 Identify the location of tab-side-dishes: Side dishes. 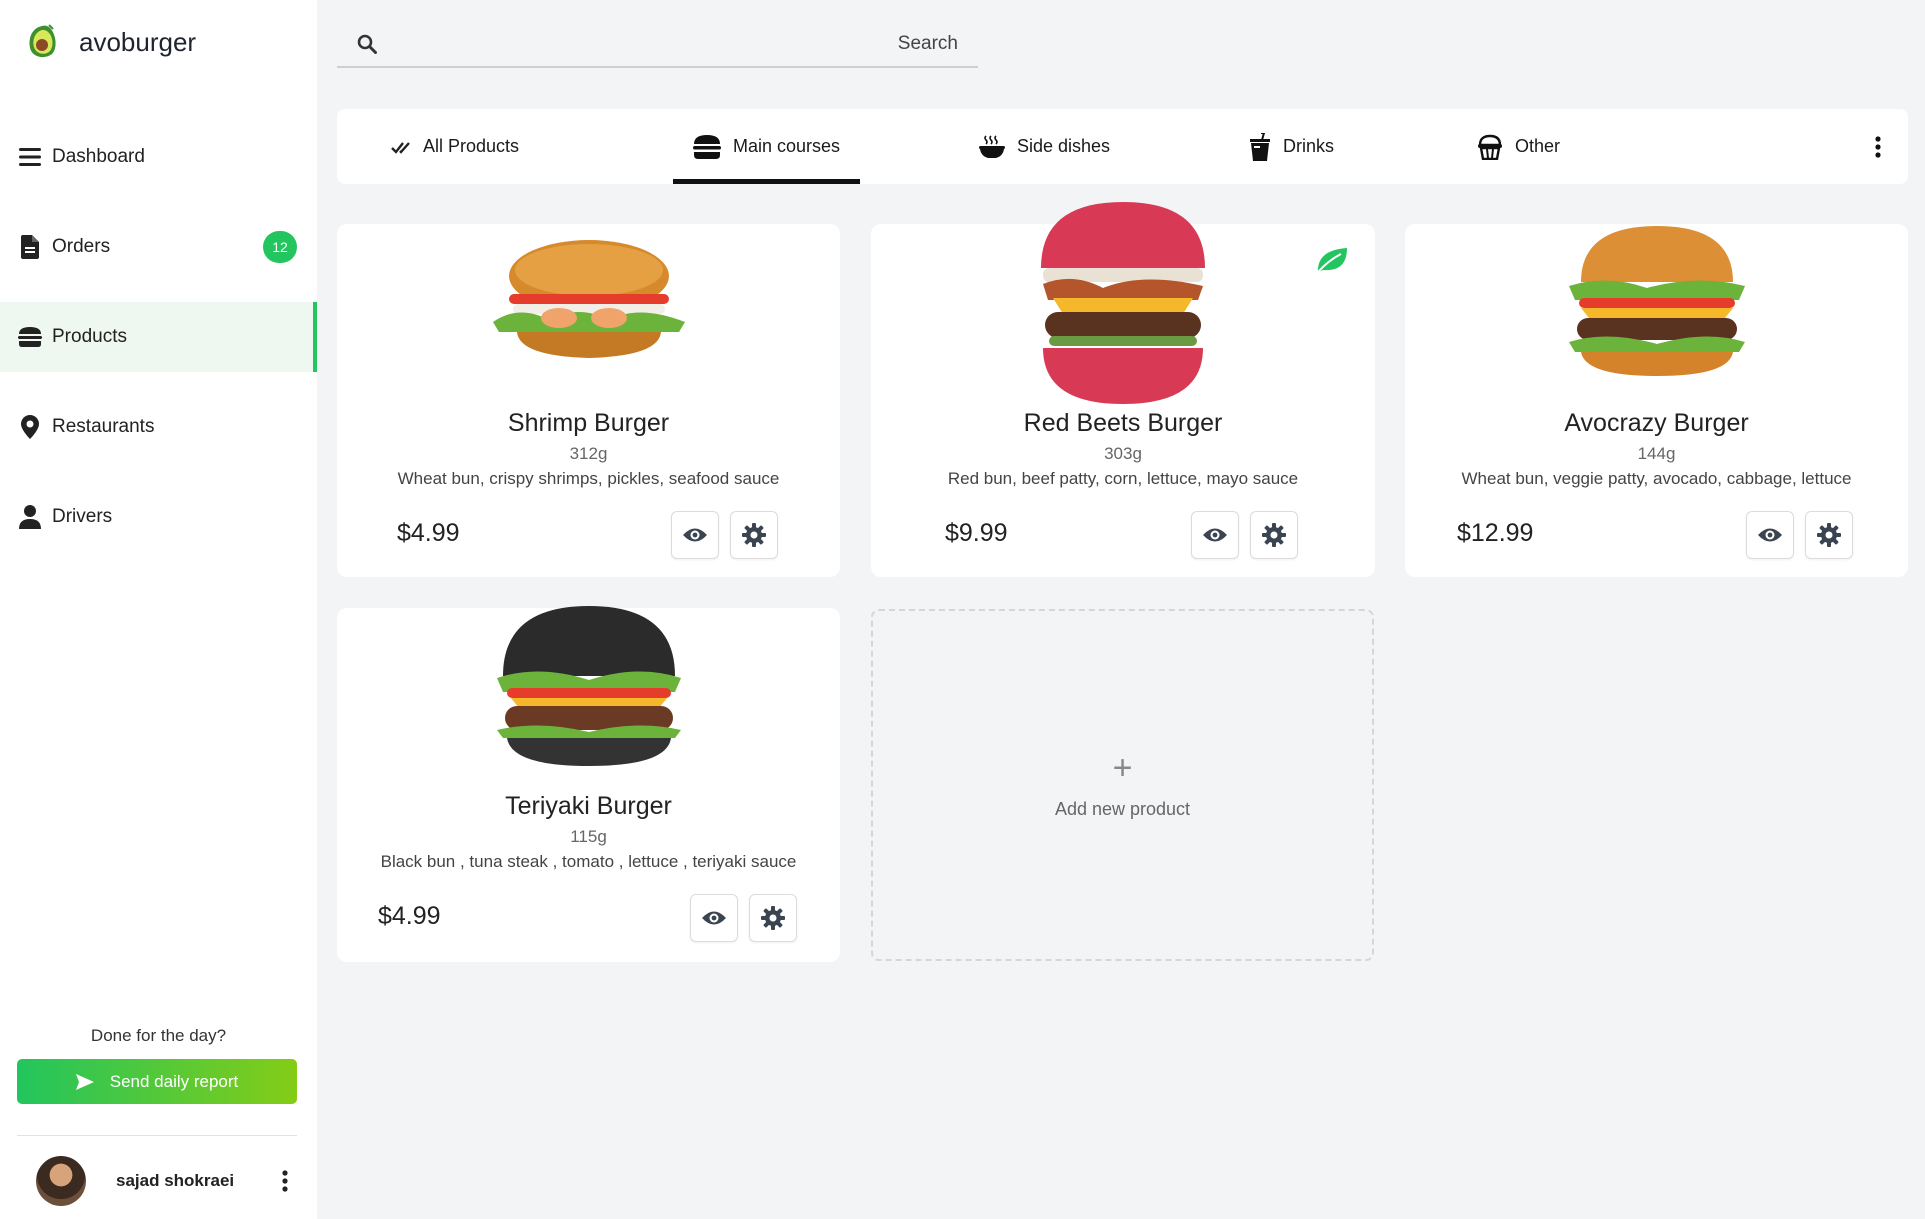
(1044, 146).